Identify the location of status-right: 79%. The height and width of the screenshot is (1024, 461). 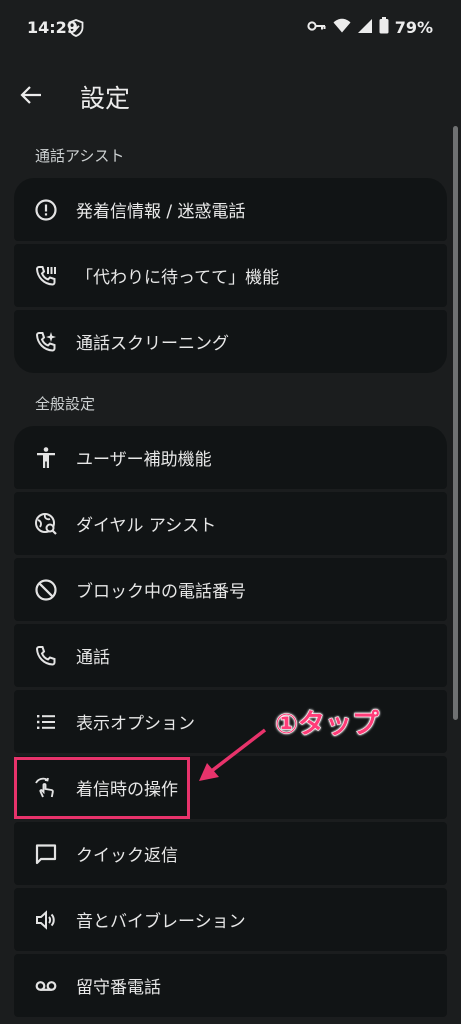
(370, 27).